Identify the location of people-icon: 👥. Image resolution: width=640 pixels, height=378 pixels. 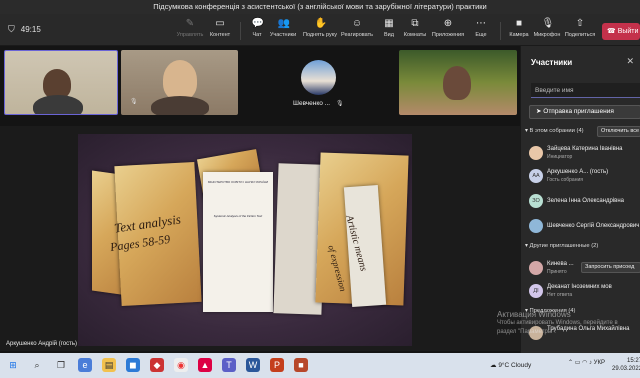
(283, 23).